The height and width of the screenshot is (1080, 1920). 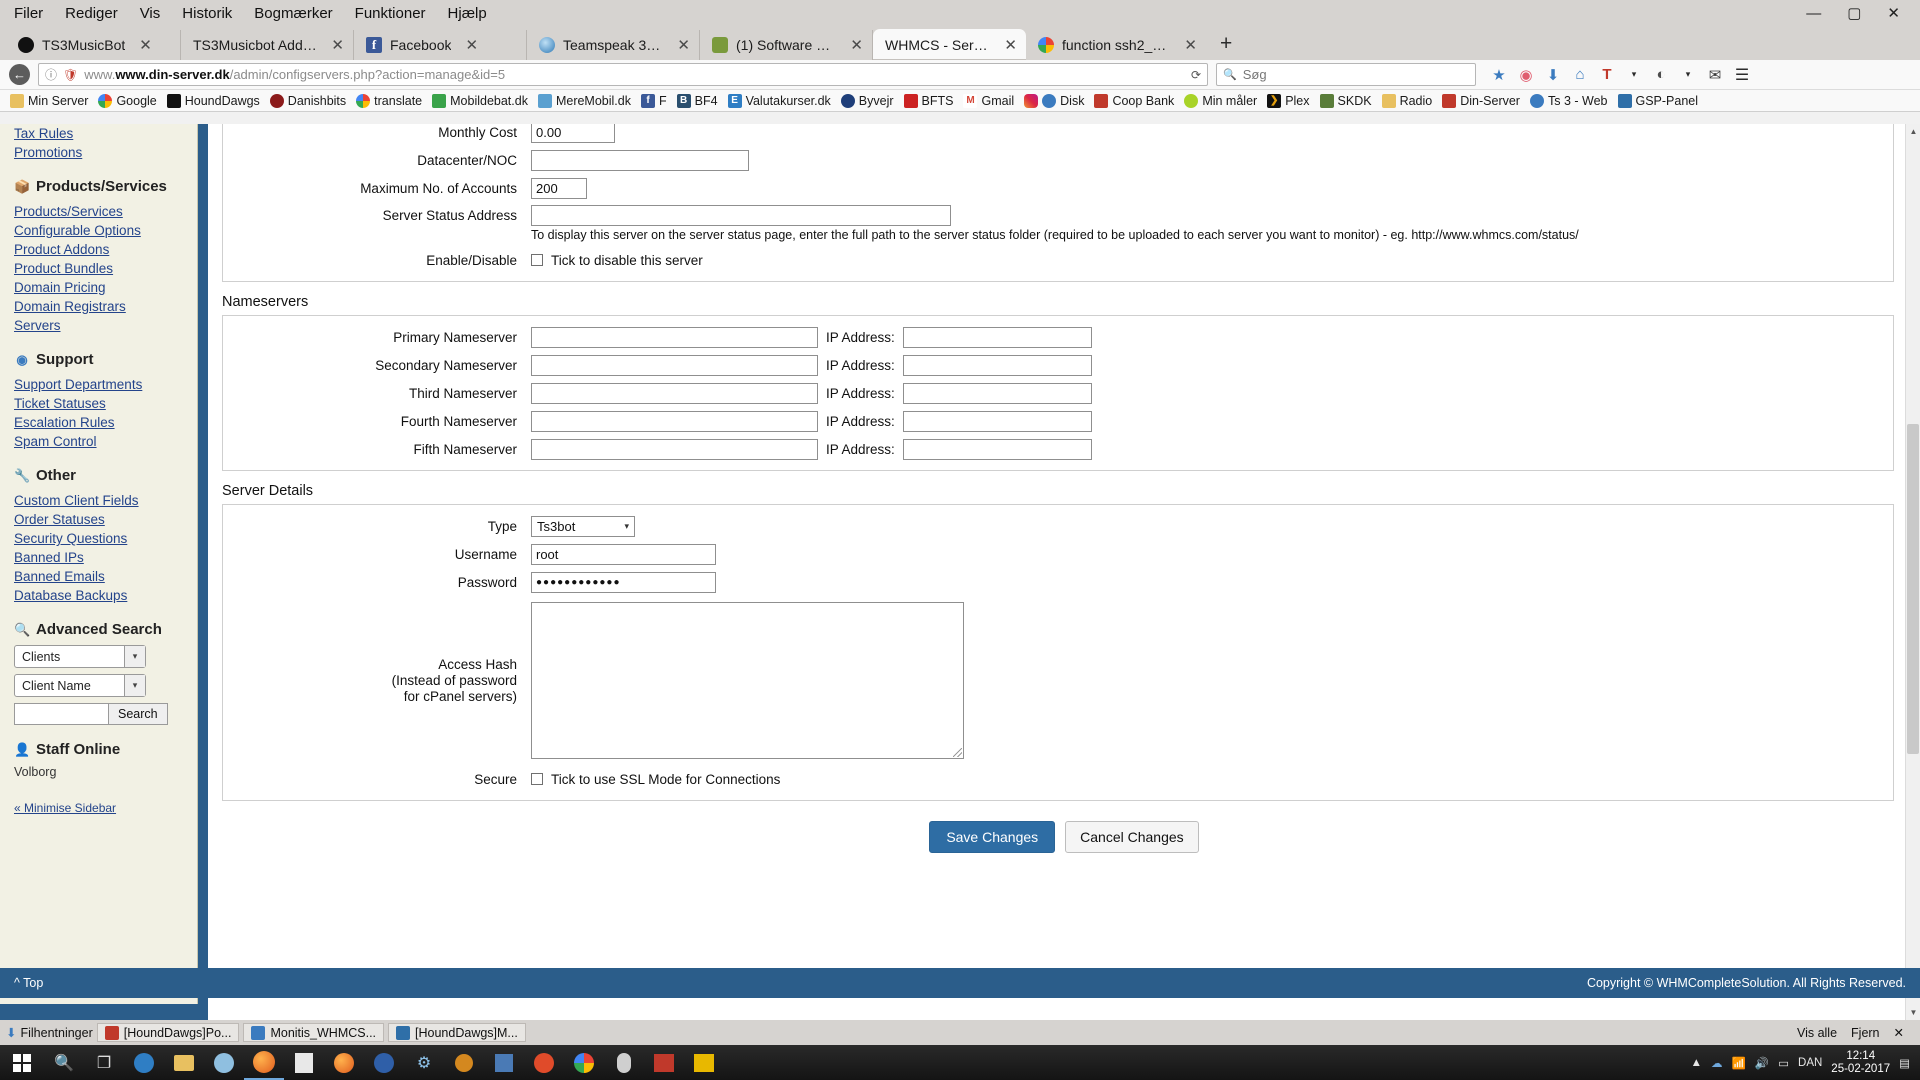 I want to click on fourth-nameserver-input, so click(x=674, y=421).